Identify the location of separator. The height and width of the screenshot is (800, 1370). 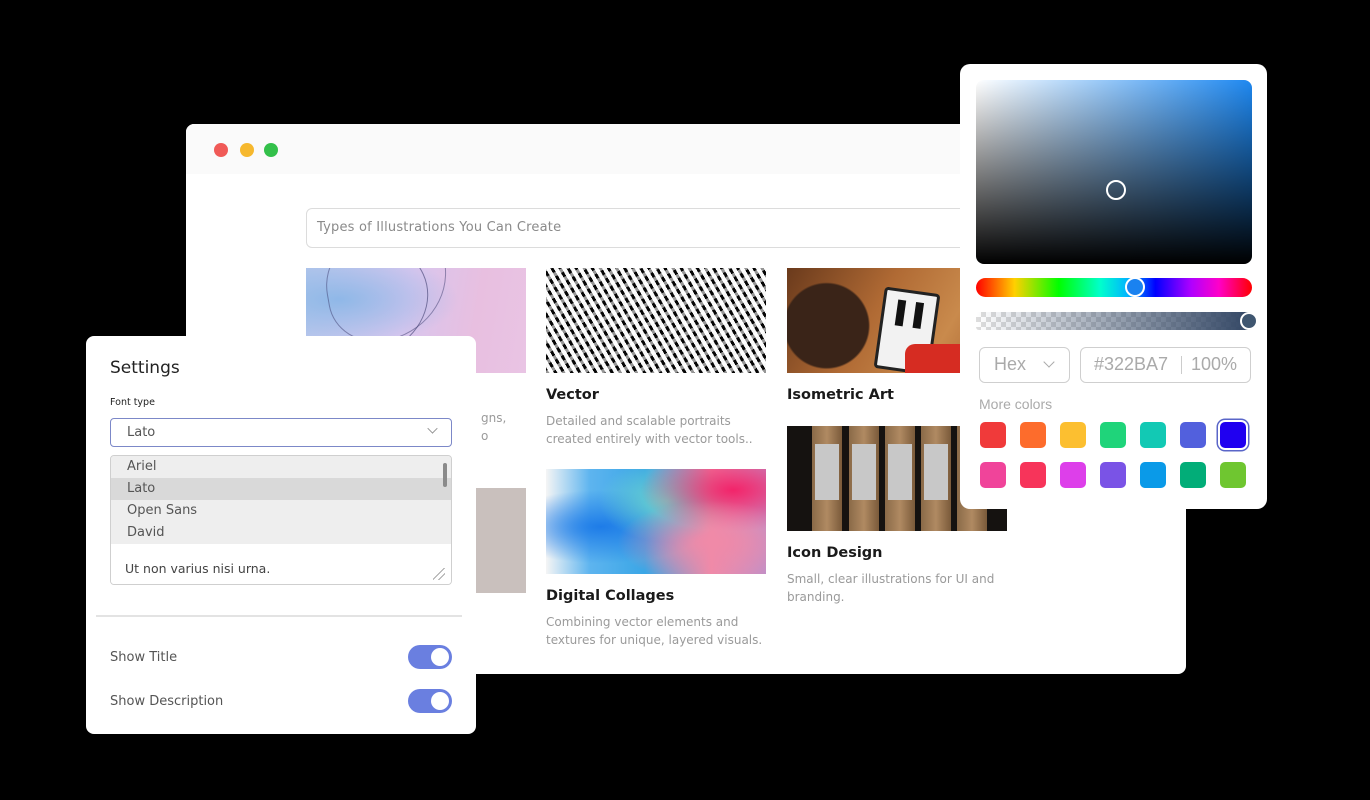
(1181, 365).